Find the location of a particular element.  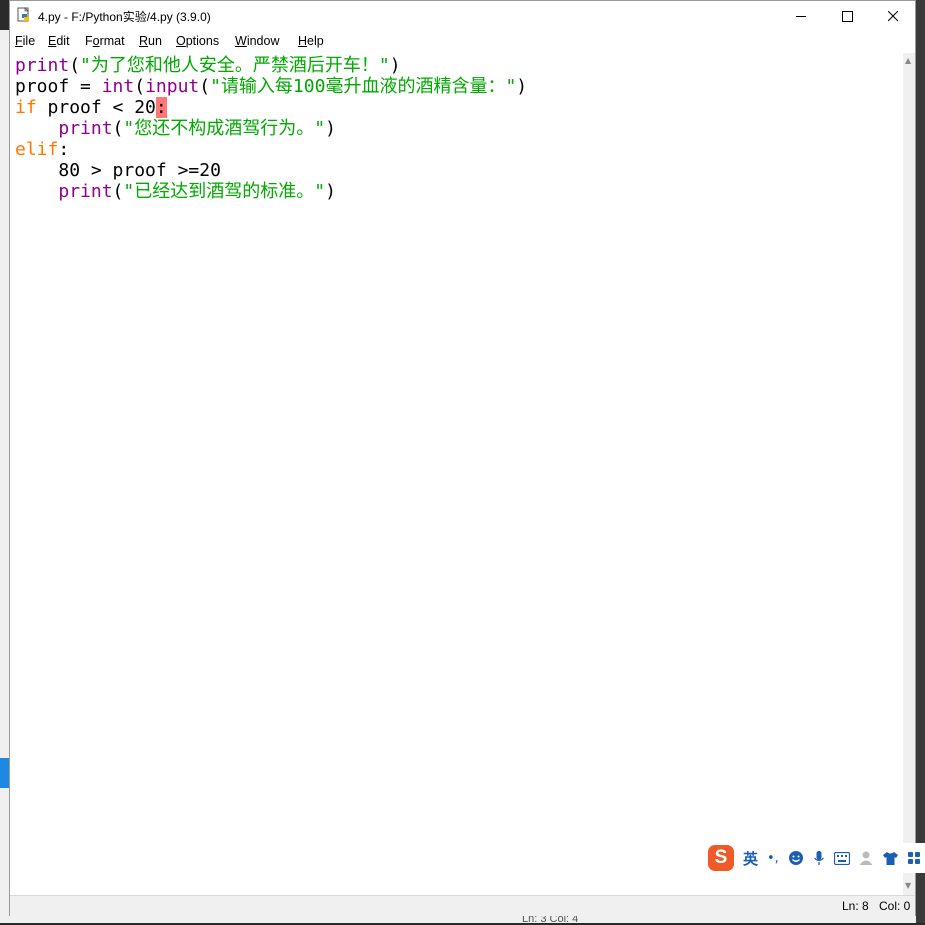

ime-punctuation-toggle: •, is located at coordinates (773, 858).